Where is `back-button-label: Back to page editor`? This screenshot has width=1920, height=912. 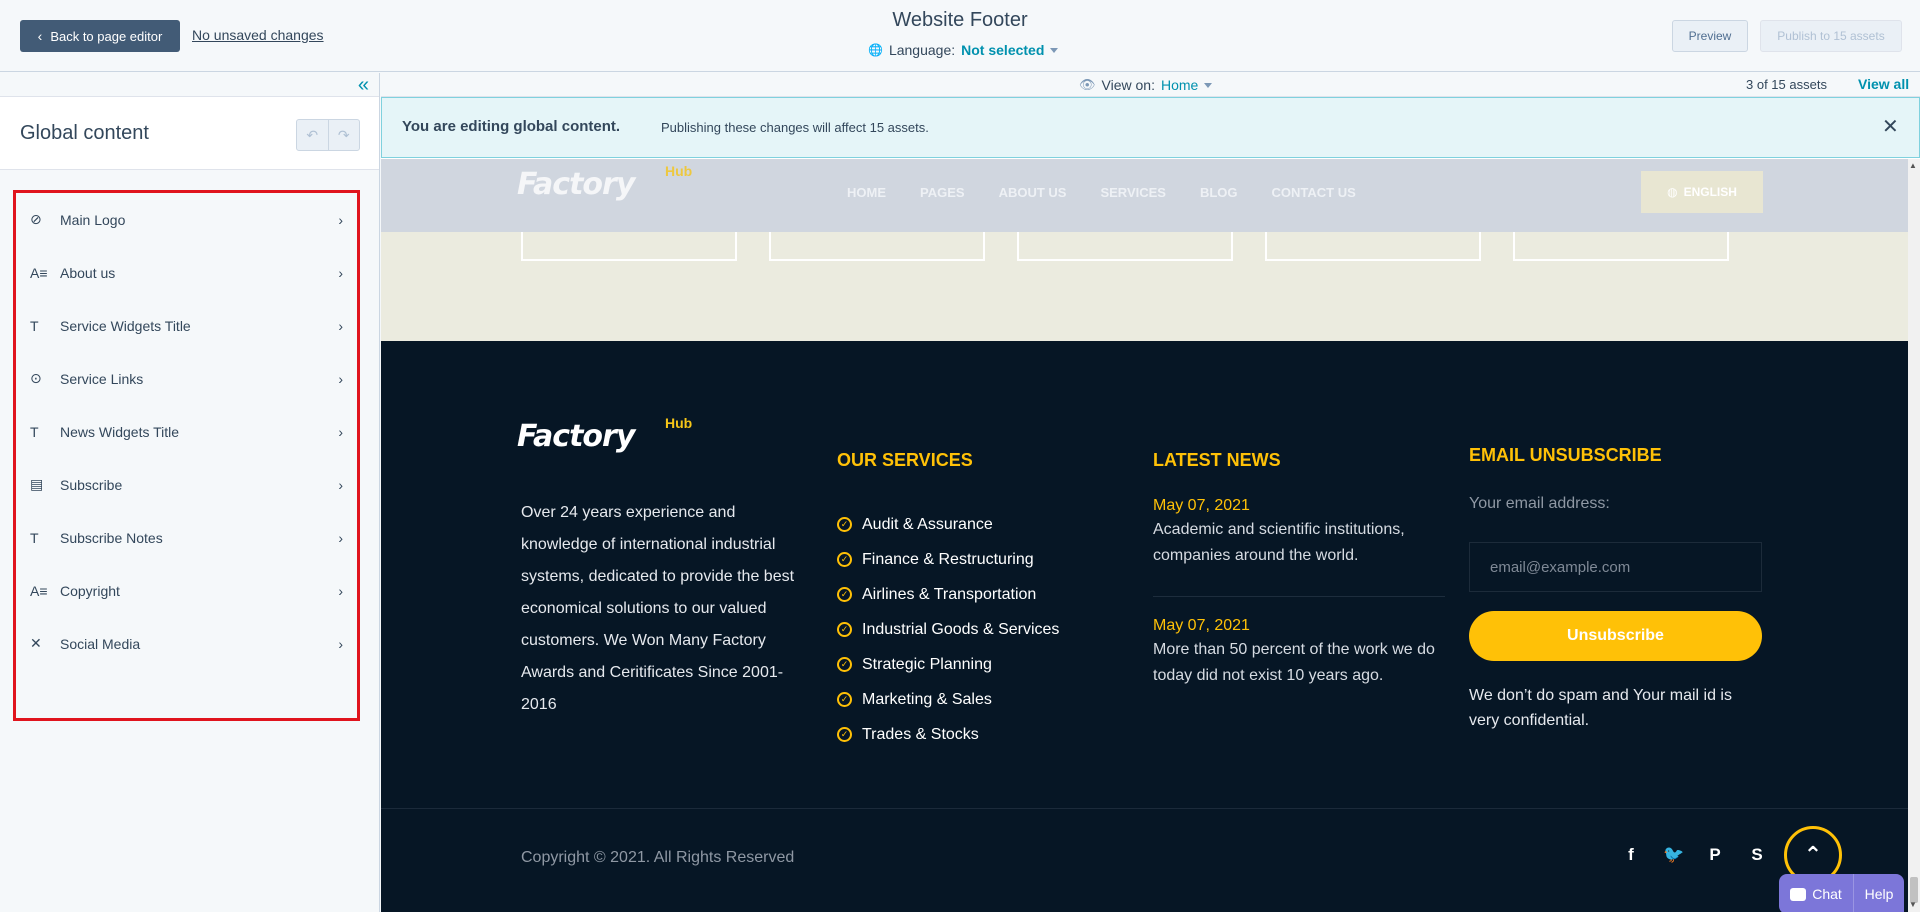 back-button-label: Back to page editor is located at coordinates (106, 36).